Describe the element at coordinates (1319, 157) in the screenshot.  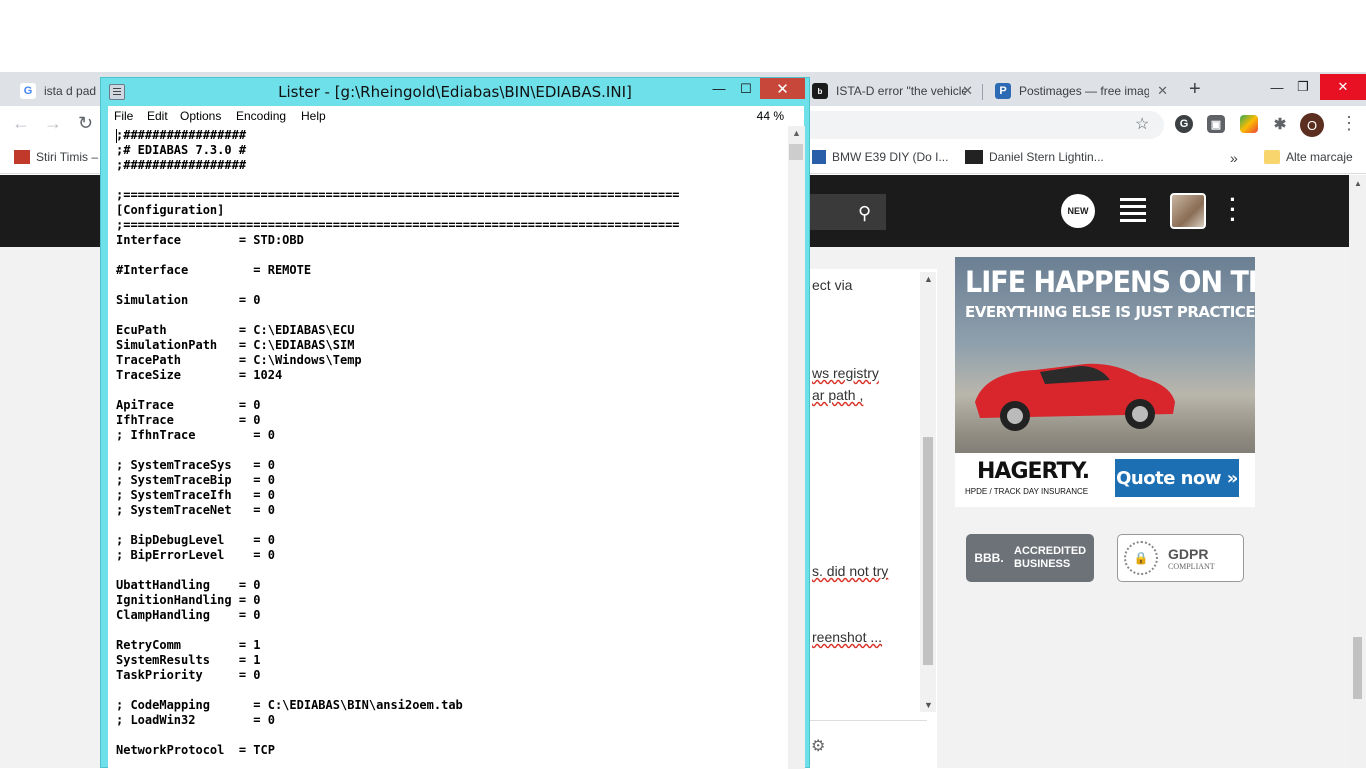
I see `bookmark-label: Alte marcaje` at that location.